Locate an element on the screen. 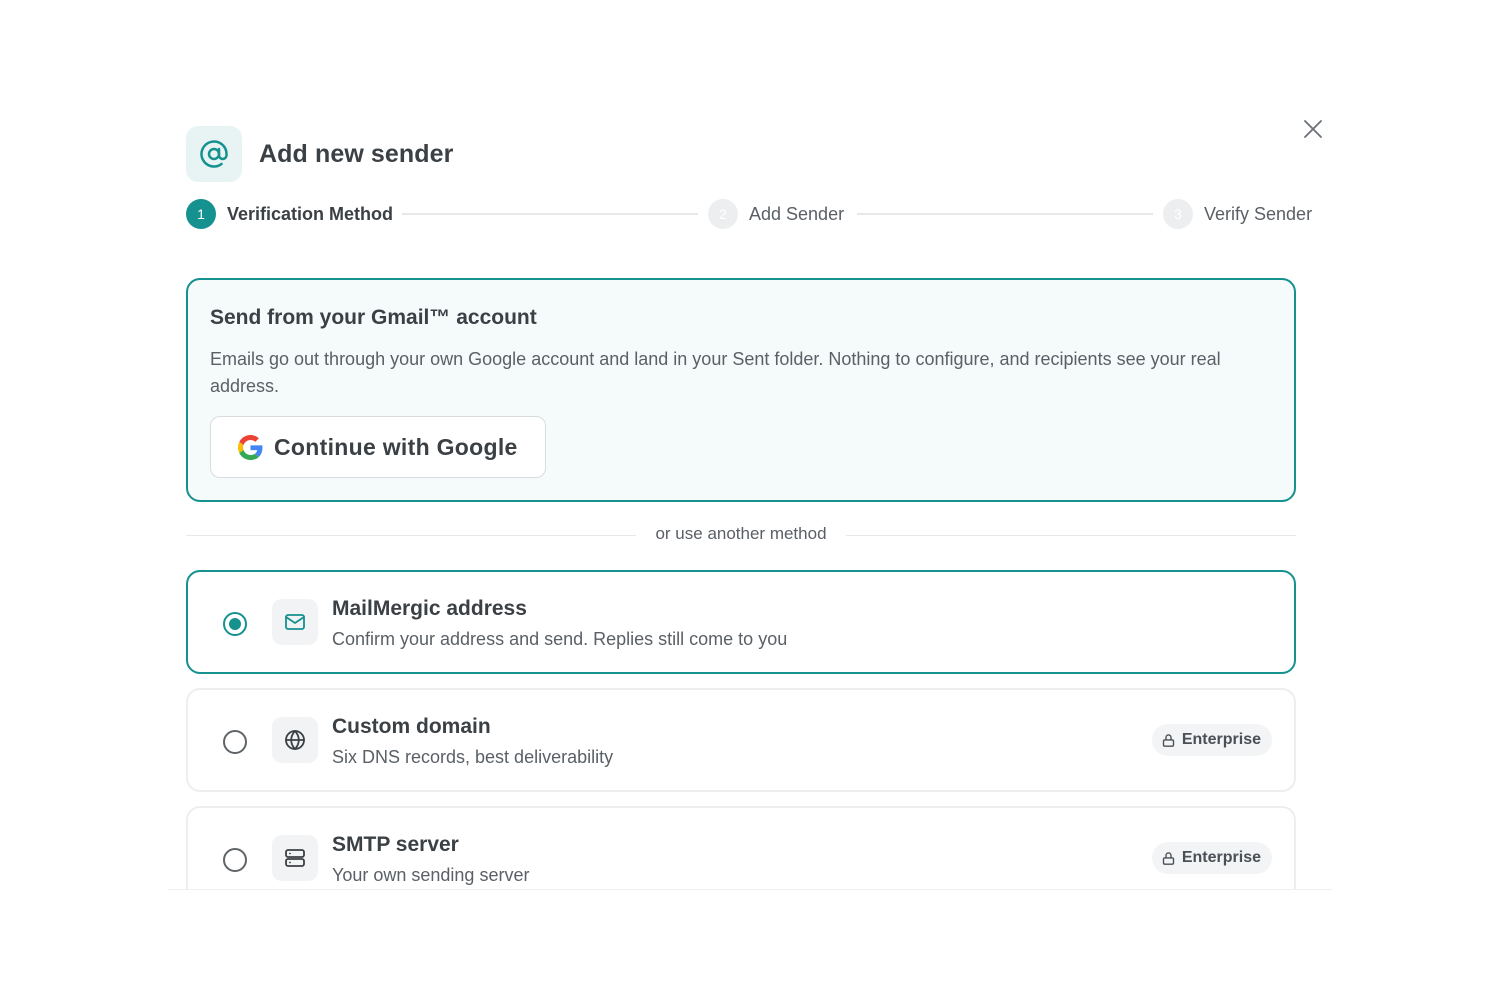 The width and height of the screenshot is (1500, 1000). radio-smtp-server is located at coordinates (235, 860).